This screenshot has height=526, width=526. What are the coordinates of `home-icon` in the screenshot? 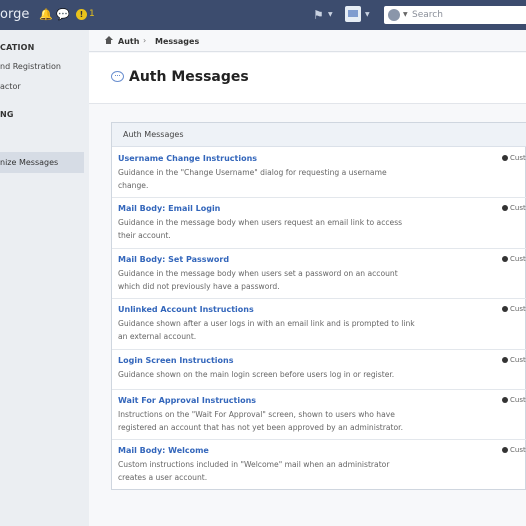 It's located at (108, 40).